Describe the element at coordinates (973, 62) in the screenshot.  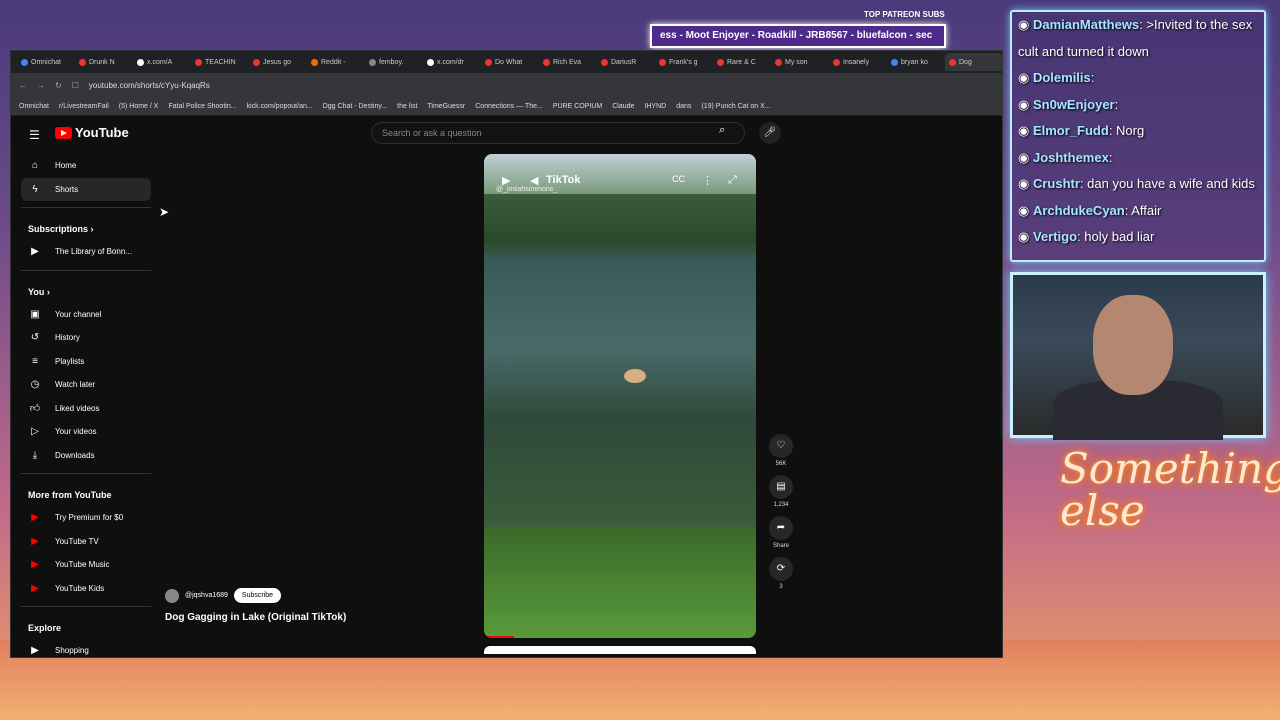
I see `browser-tab: Dog` at that location.